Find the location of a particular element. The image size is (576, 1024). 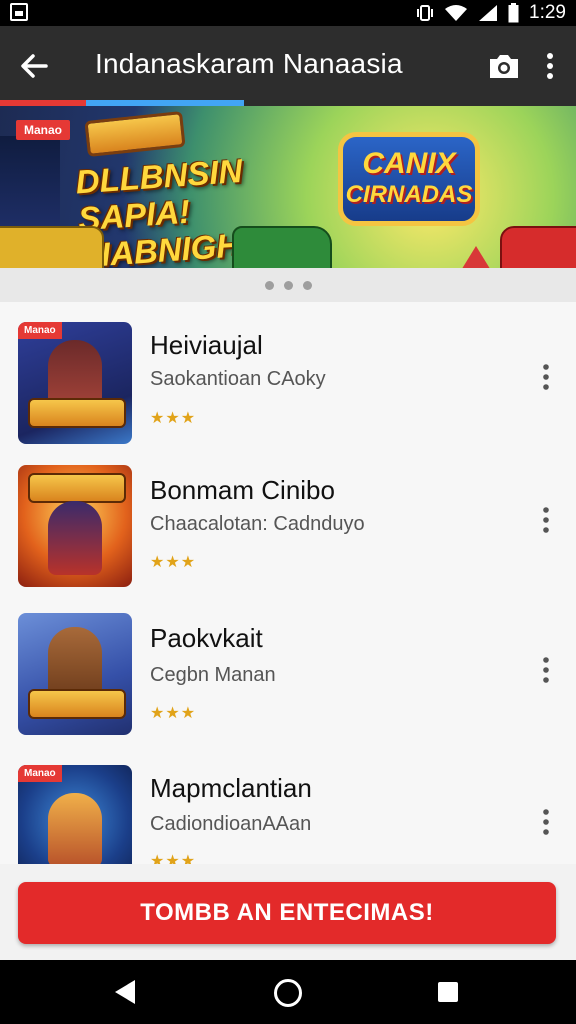

more-vert-icon is located at coordinates (550, 66).